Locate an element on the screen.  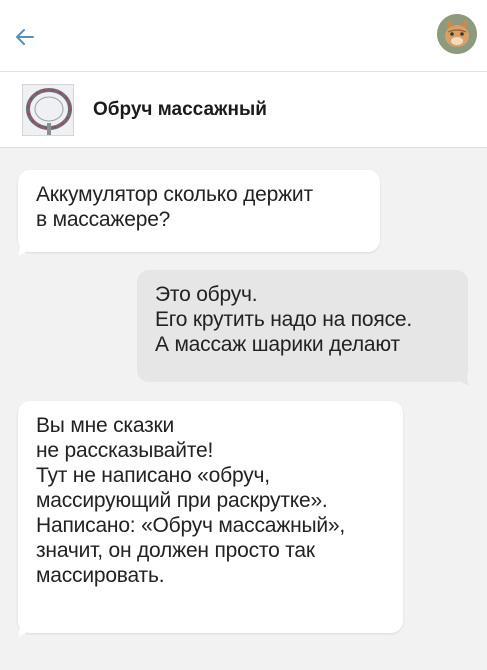
message-incoming: Аккумулятор сколько держит в массажере? is located at coordinates (199, 211).